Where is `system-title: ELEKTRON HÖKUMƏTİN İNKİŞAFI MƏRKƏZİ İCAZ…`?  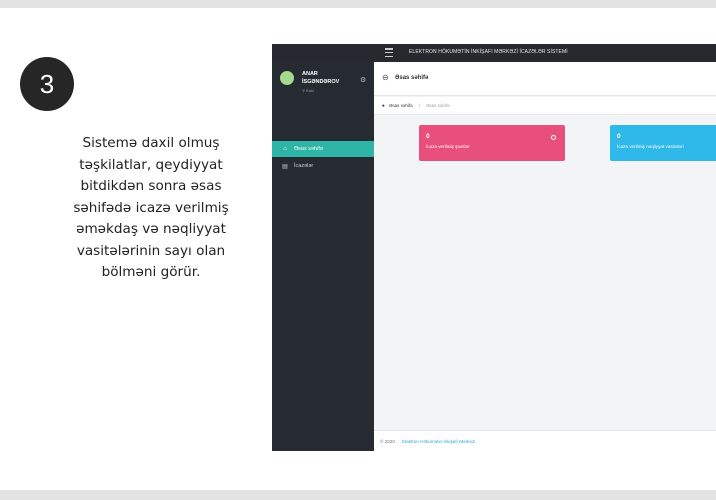
system-title: ELEKTRON HÖKUMƏTİN İNKİŞAFI MƏRKƏZİ İCAZ… is located at coordinates (488, 52).